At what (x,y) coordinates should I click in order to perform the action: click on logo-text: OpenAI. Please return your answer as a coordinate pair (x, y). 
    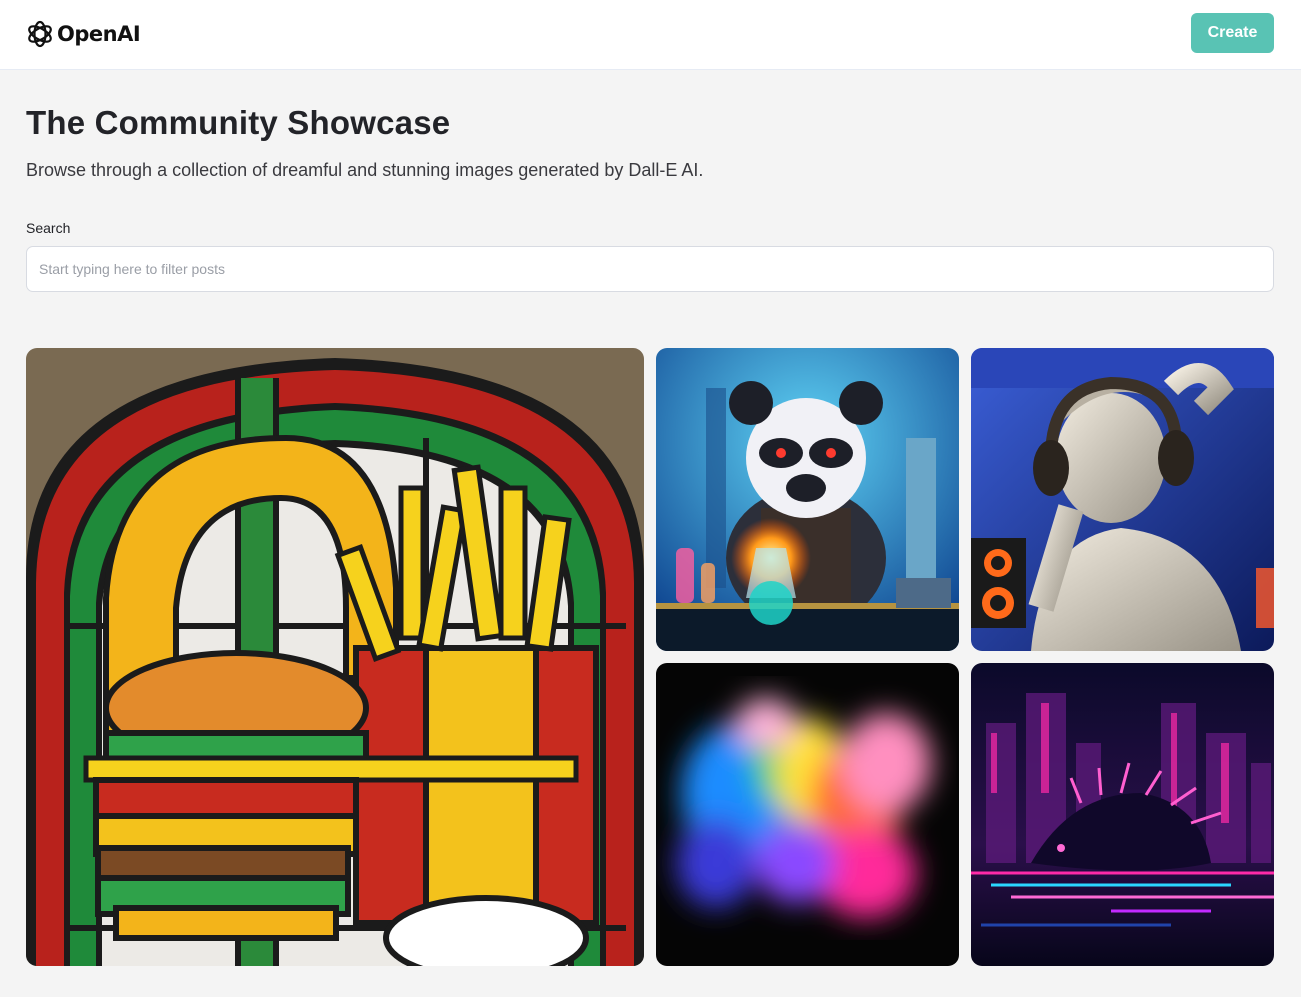
    Looking at the image, I should click on (99, 34).